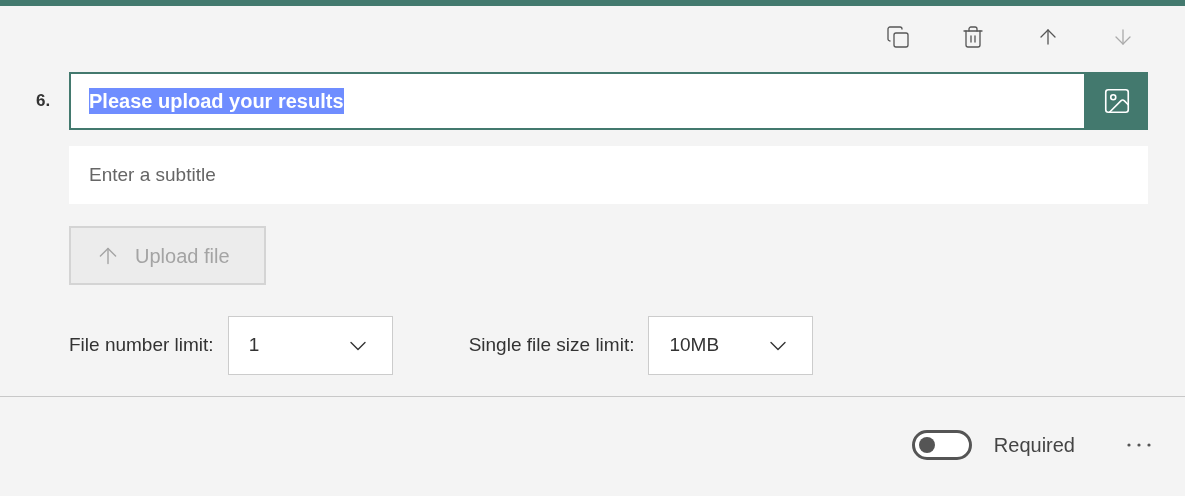  Describe the element at coordinates (973, 37) in the screenshot. I see `delete-icon` at that location.